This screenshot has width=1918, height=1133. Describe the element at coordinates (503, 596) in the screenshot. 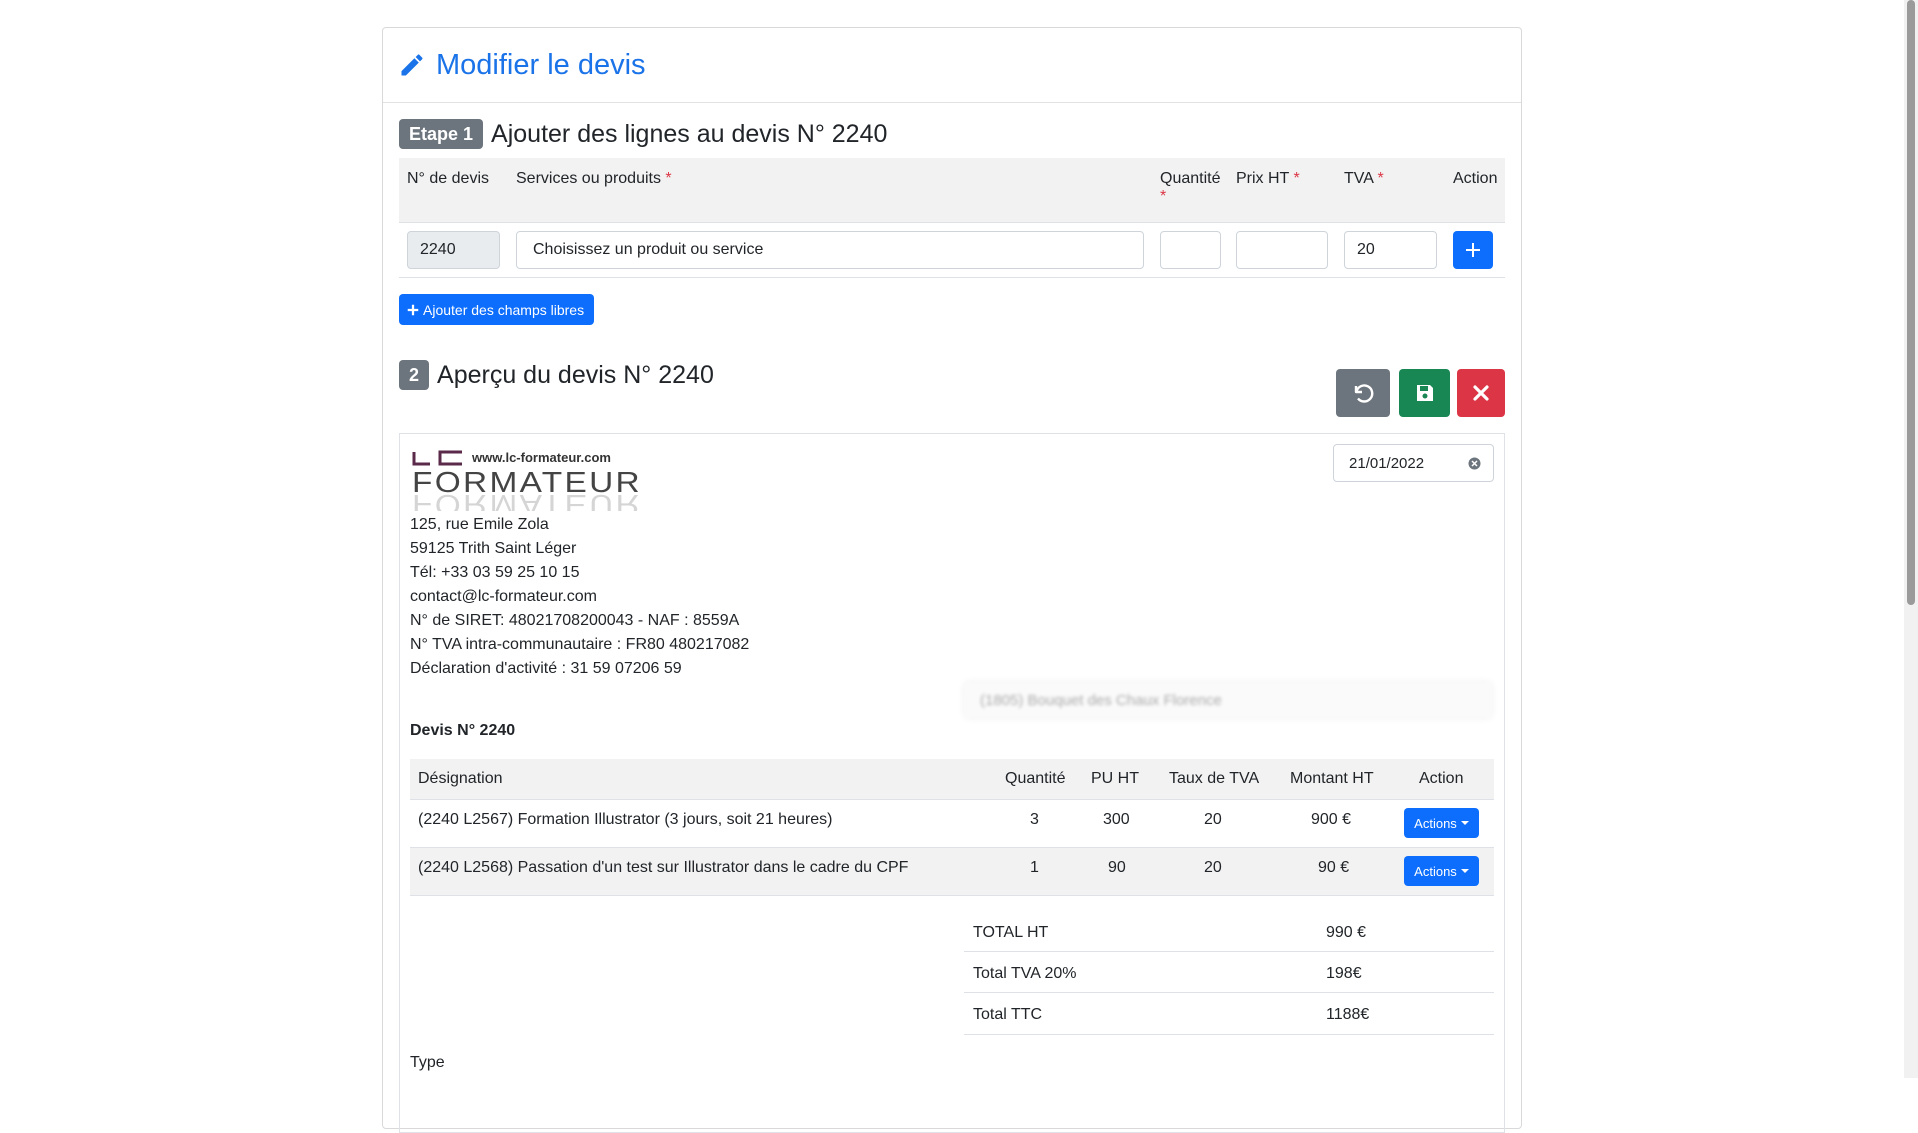

I see `company-email: contact@lc-formateur.com` at that location.